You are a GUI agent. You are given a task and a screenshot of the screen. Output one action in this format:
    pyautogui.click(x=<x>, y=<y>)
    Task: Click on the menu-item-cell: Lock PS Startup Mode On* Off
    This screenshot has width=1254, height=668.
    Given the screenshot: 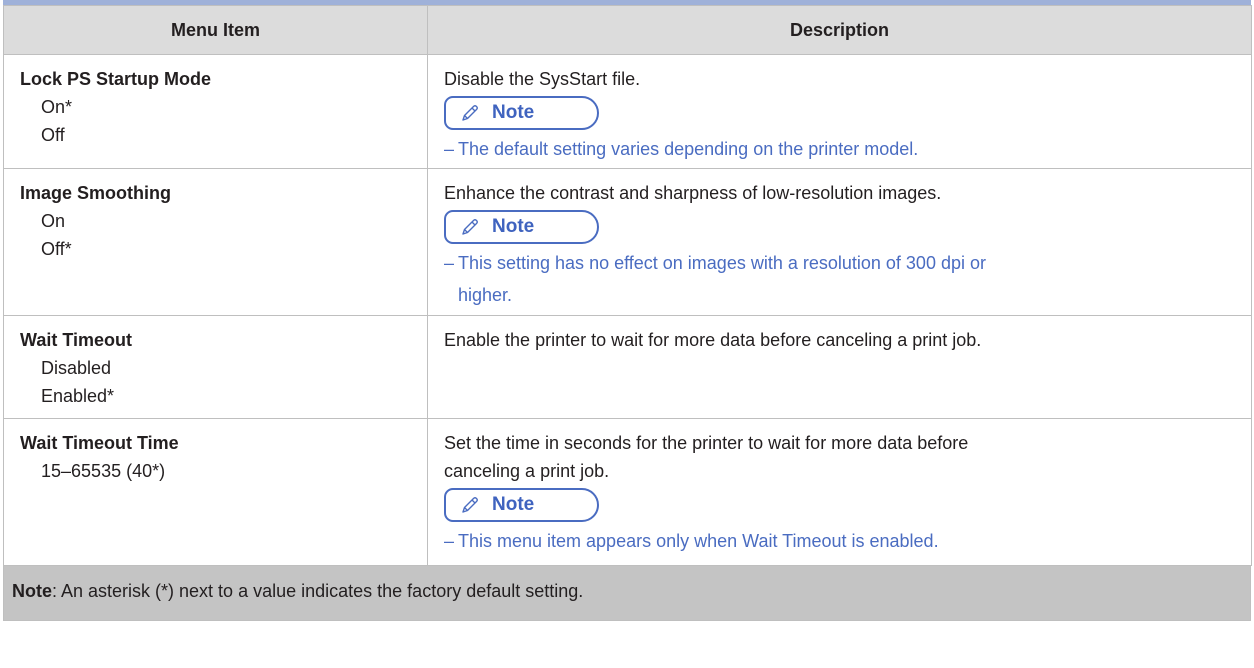 What is the action you would take?
    pyautogui.click(x=215, y=111)
    